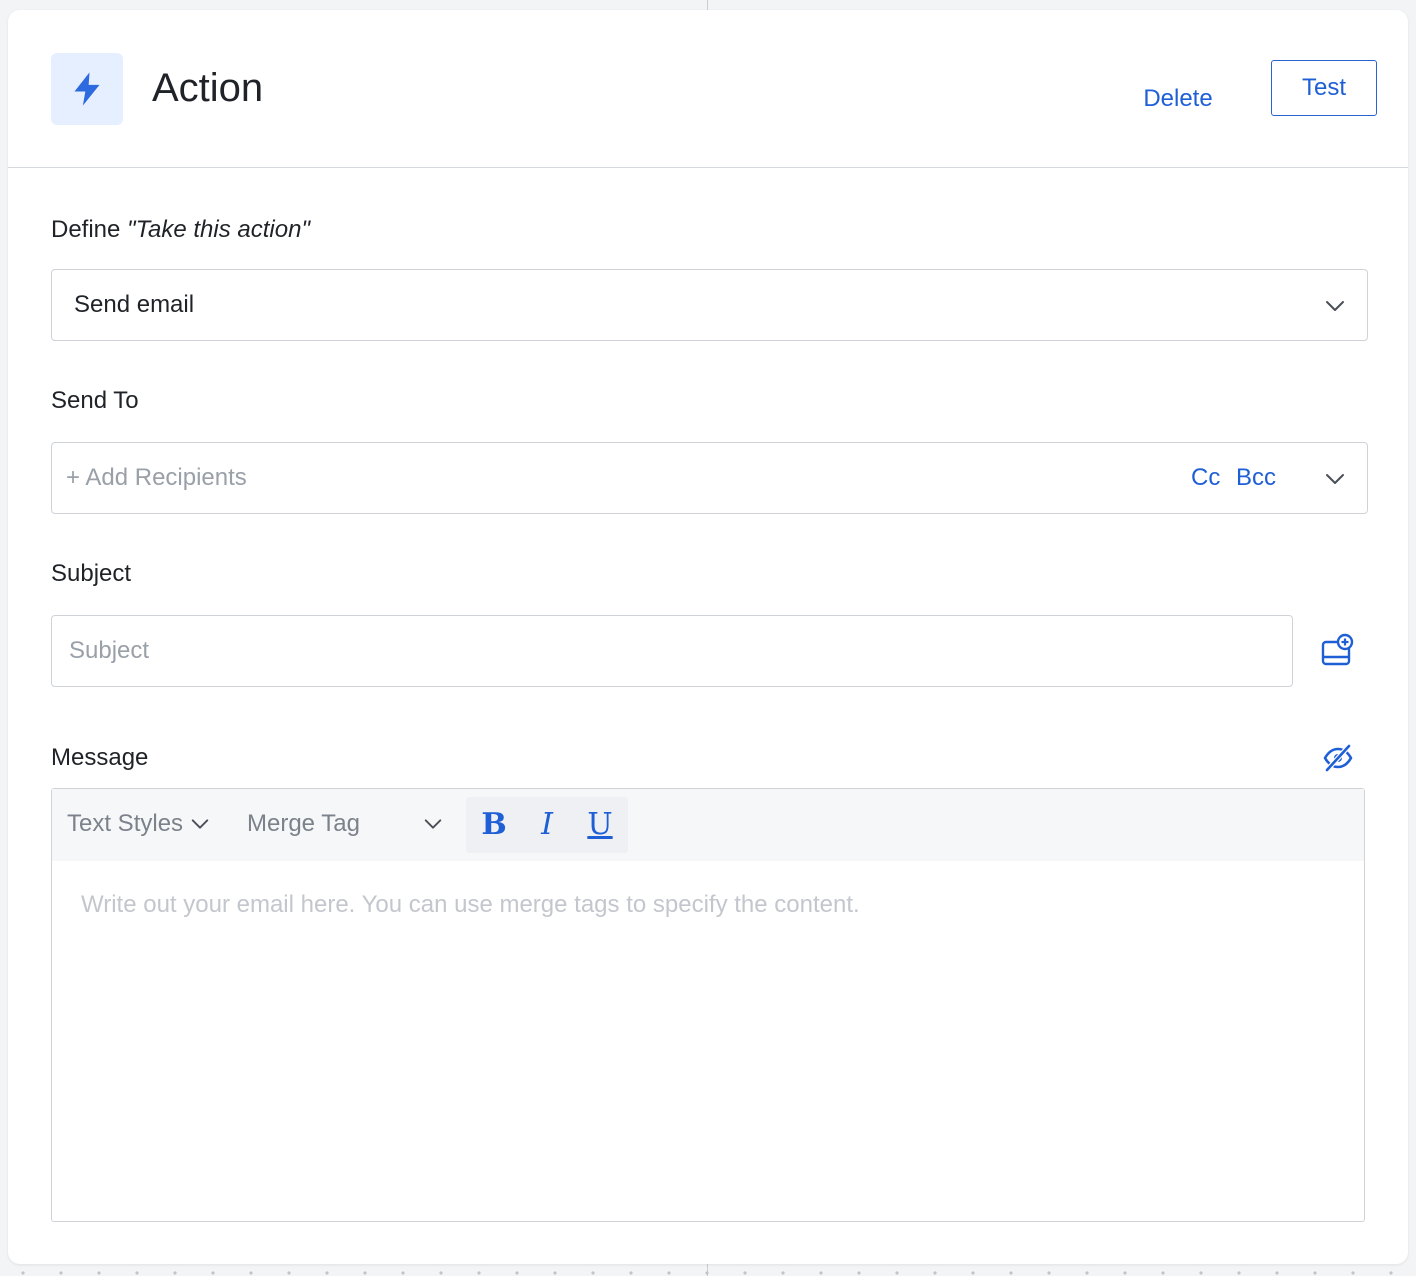 This screenshot has width=1416, height=1276. What do you see at coordinates (708, 89) in the screenshot?
I see `panel-header: Action Delete Test` at bounding box center [708, 89].